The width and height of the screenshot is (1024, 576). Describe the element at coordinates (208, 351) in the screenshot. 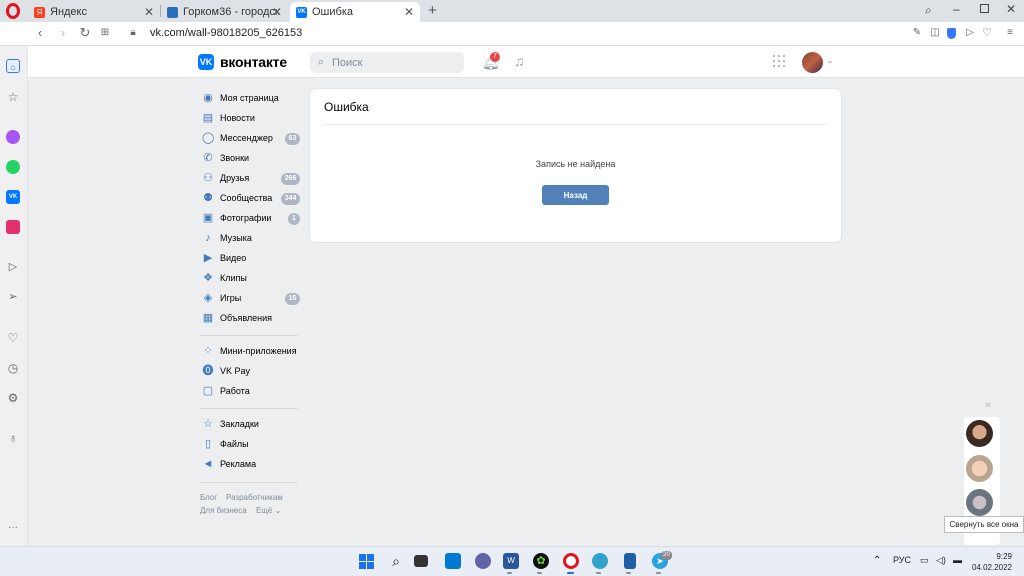

I see `mini-apps-icon: ⁘` at that location.